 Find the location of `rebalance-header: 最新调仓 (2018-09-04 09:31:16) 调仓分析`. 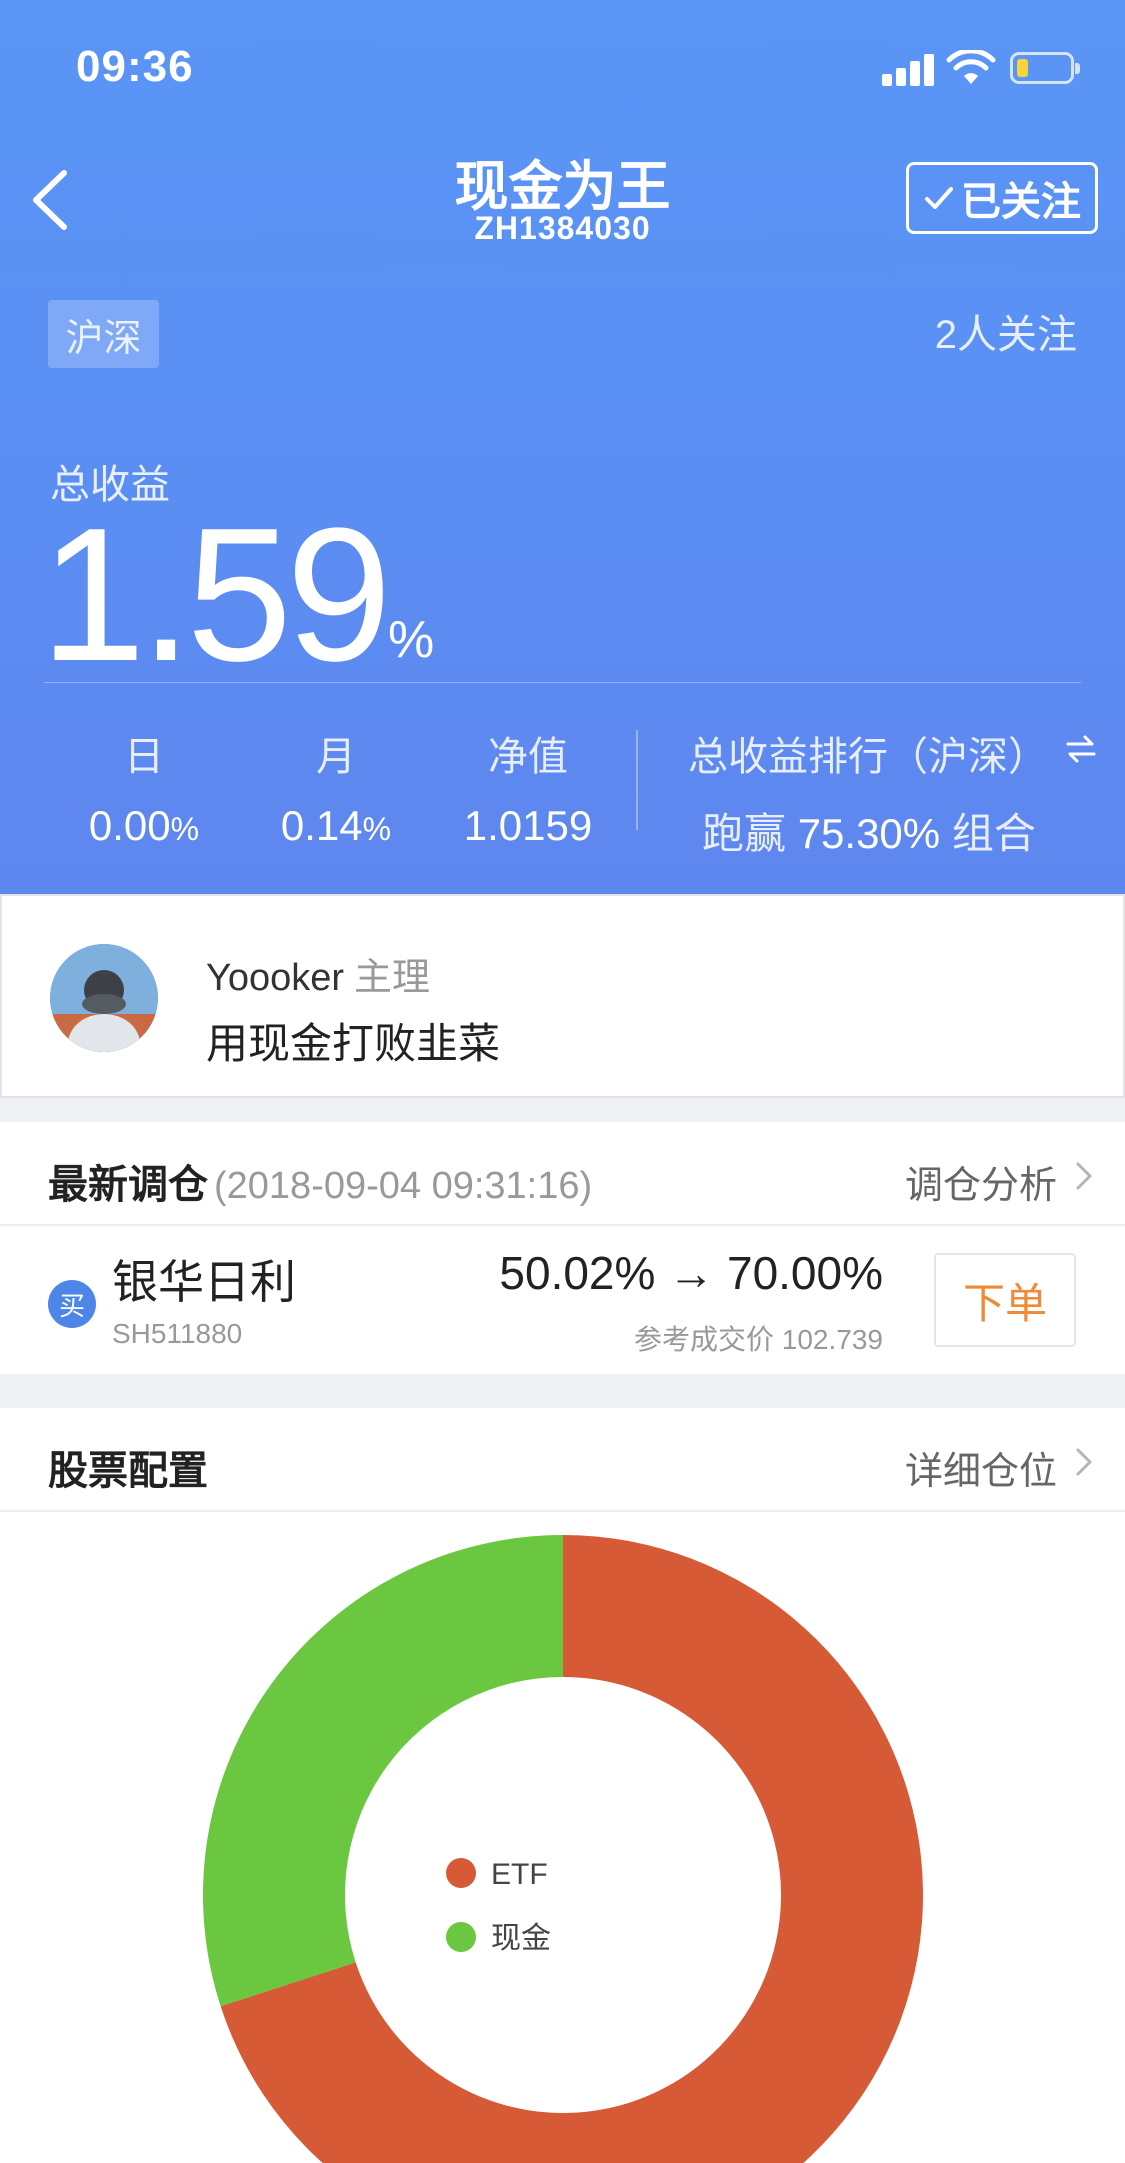

rebalance-header: 最新调仓 (2018-09-04 09:31:16) 调仓分析 is located at coordinates (562, 1174).